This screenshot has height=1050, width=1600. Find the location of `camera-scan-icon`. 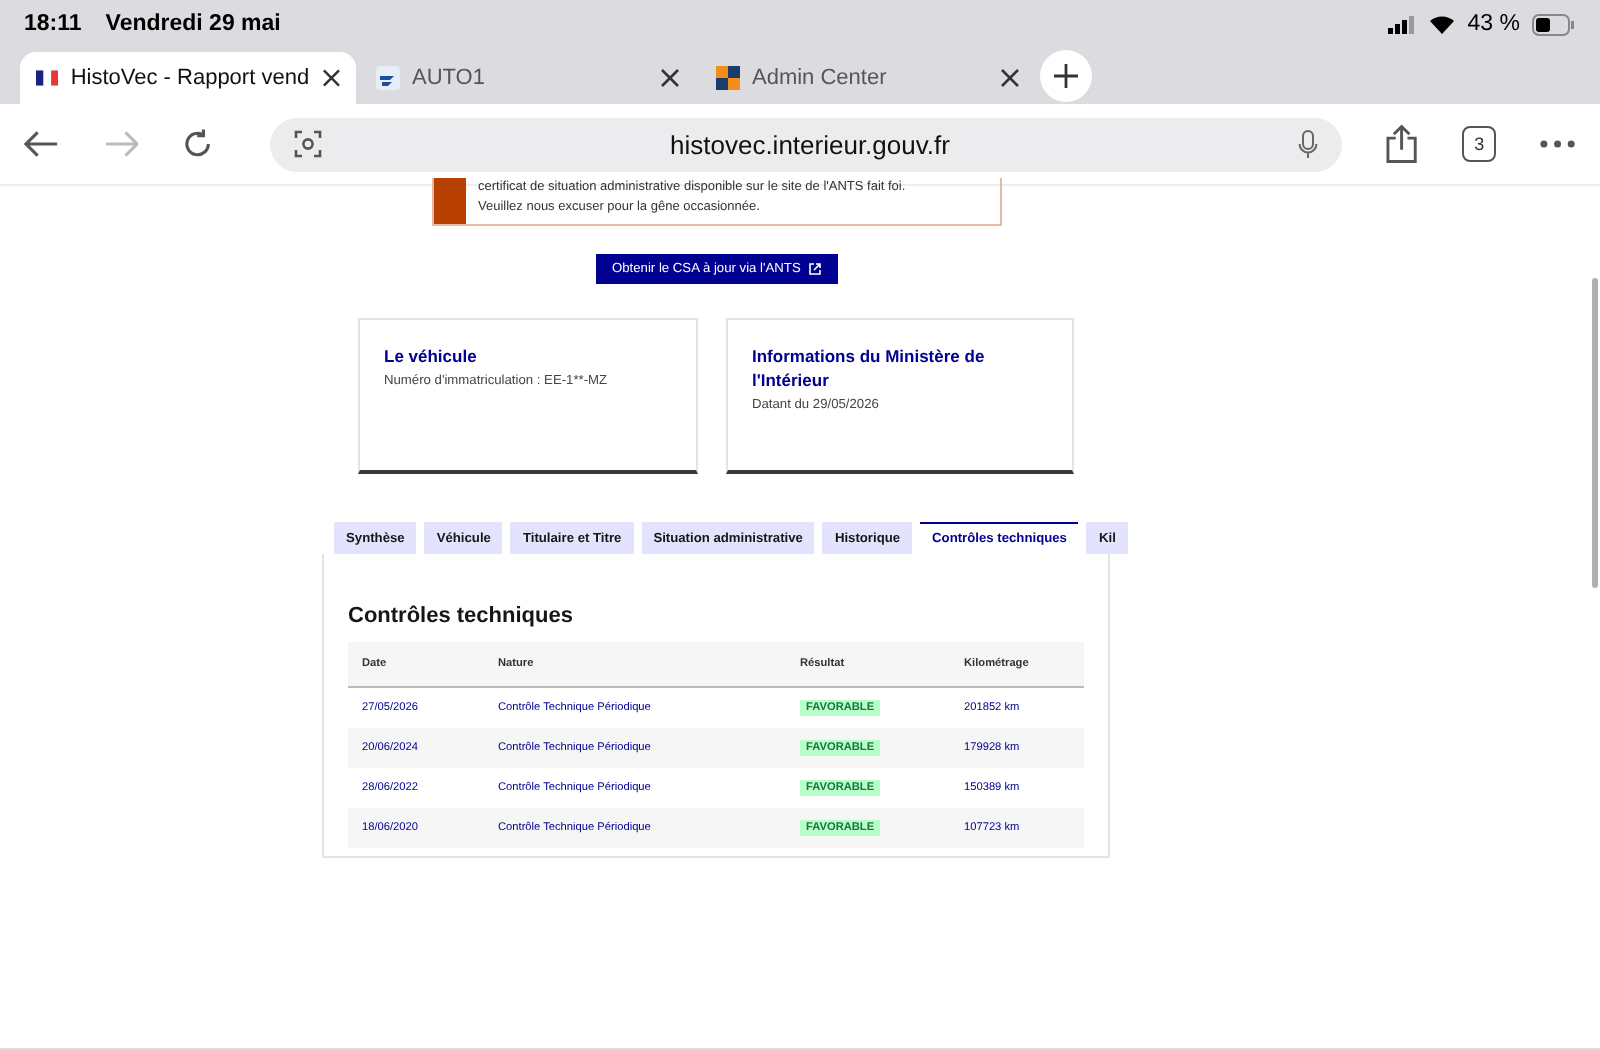

camera-scan-icon is located at coordinates (307, 144).